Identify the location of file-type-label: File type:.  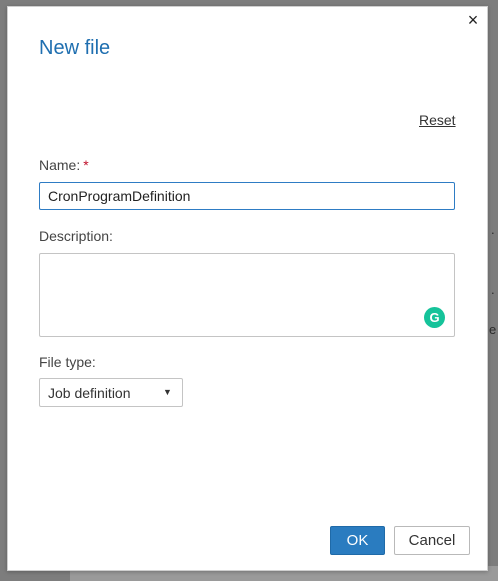
(67, 362).